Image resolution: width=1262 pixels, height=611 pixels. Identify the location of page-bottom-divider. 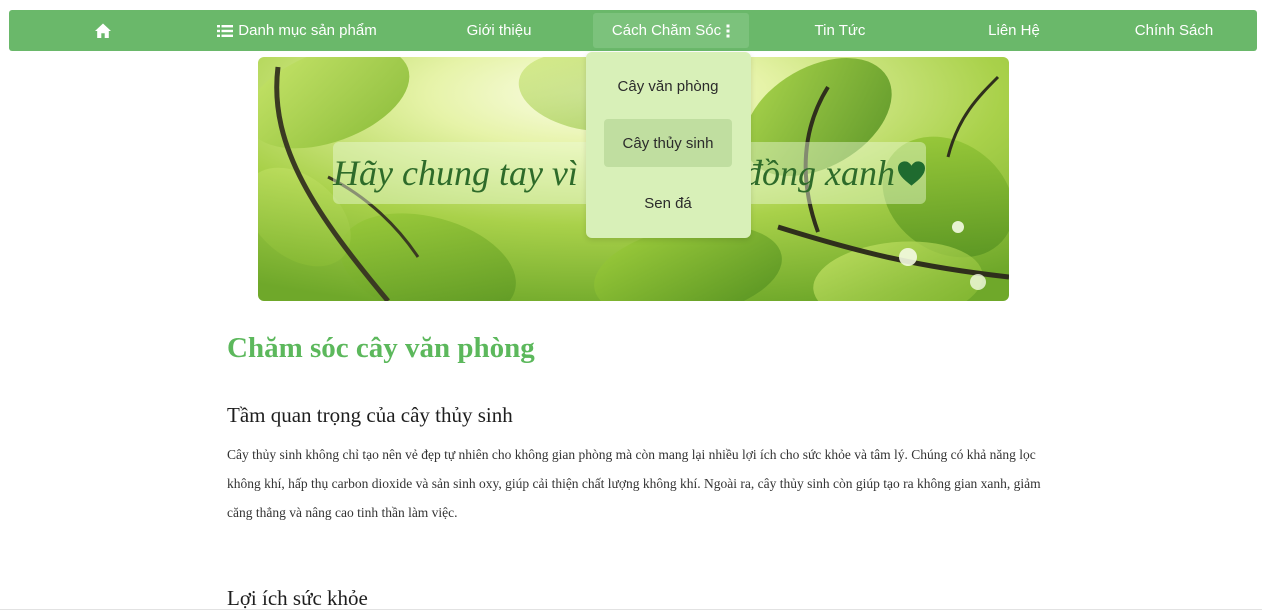
(631, 609).